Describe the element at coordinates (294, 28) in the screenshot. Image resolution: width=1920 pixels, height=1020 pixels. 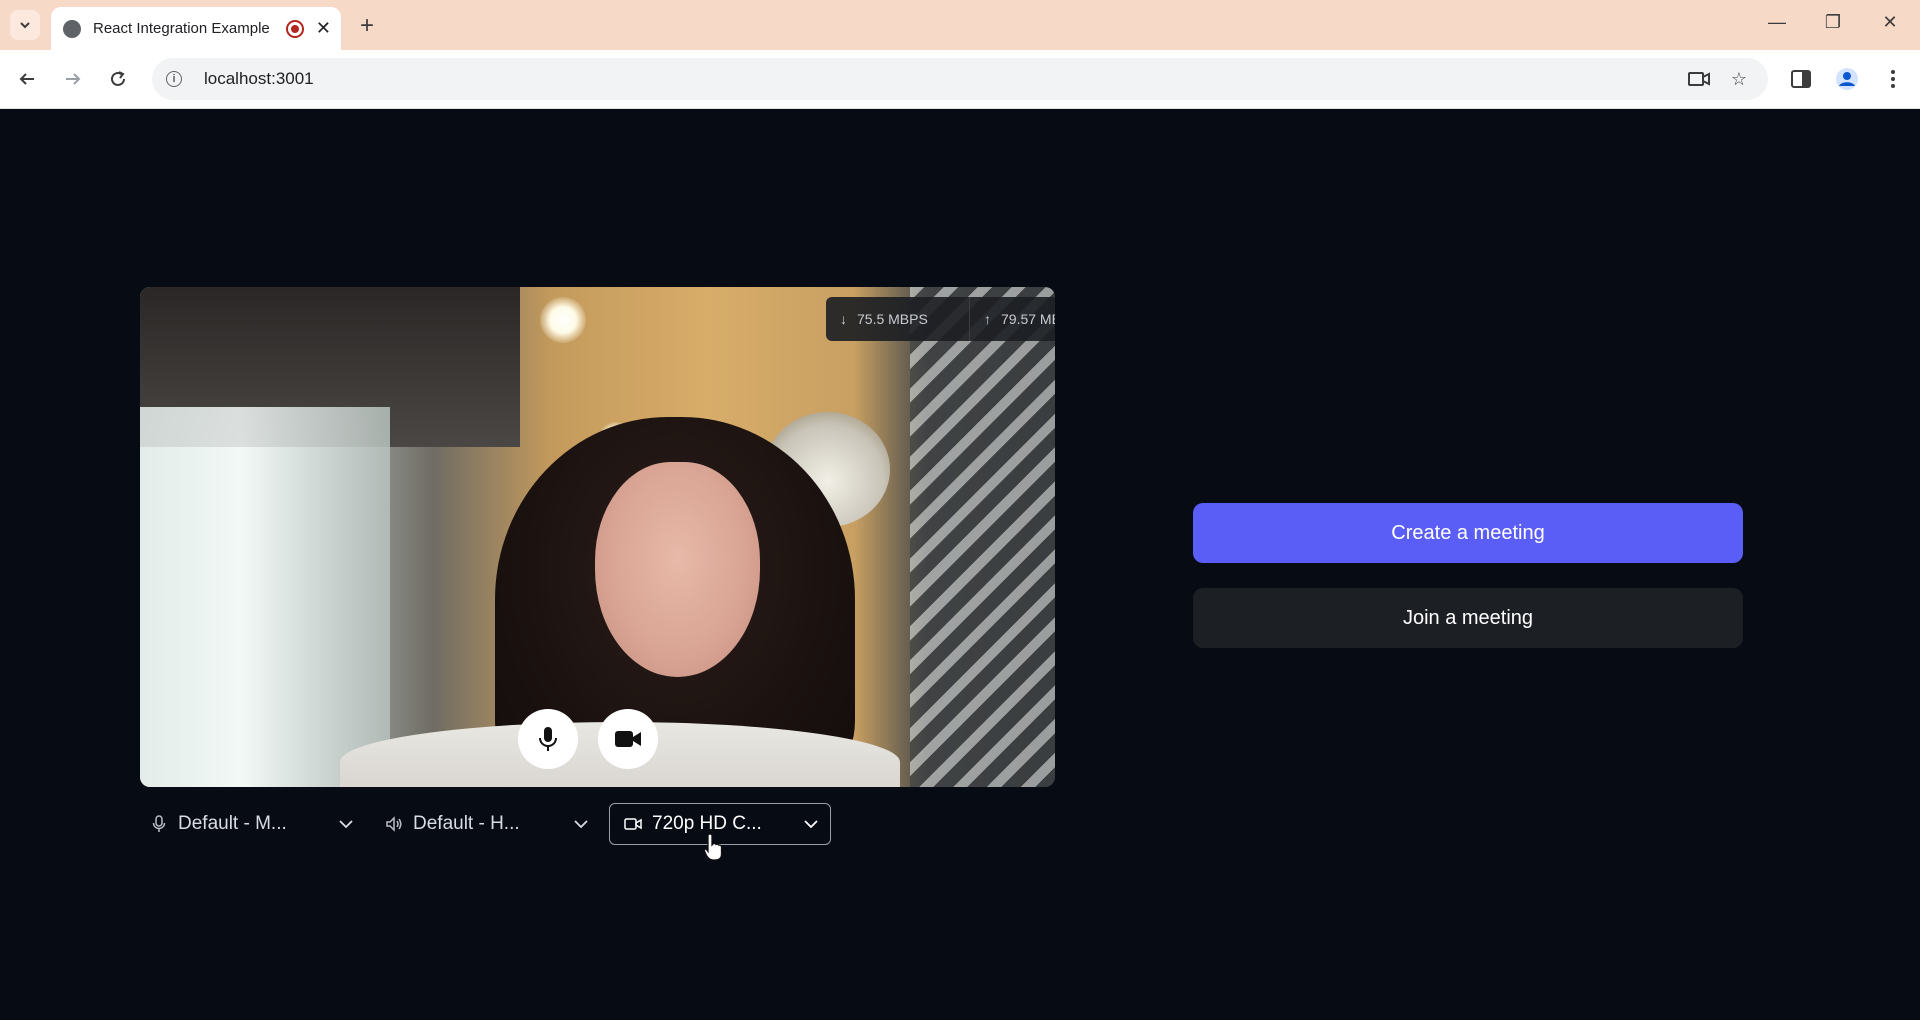
I see `recording-icon` at that location.